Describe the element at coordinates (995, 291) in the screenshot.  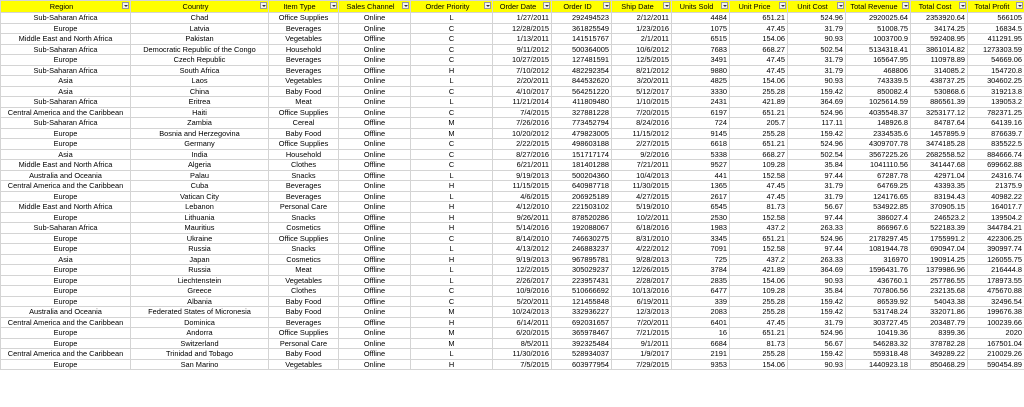
I see `cell-total-profit: 475670.88` at that location.